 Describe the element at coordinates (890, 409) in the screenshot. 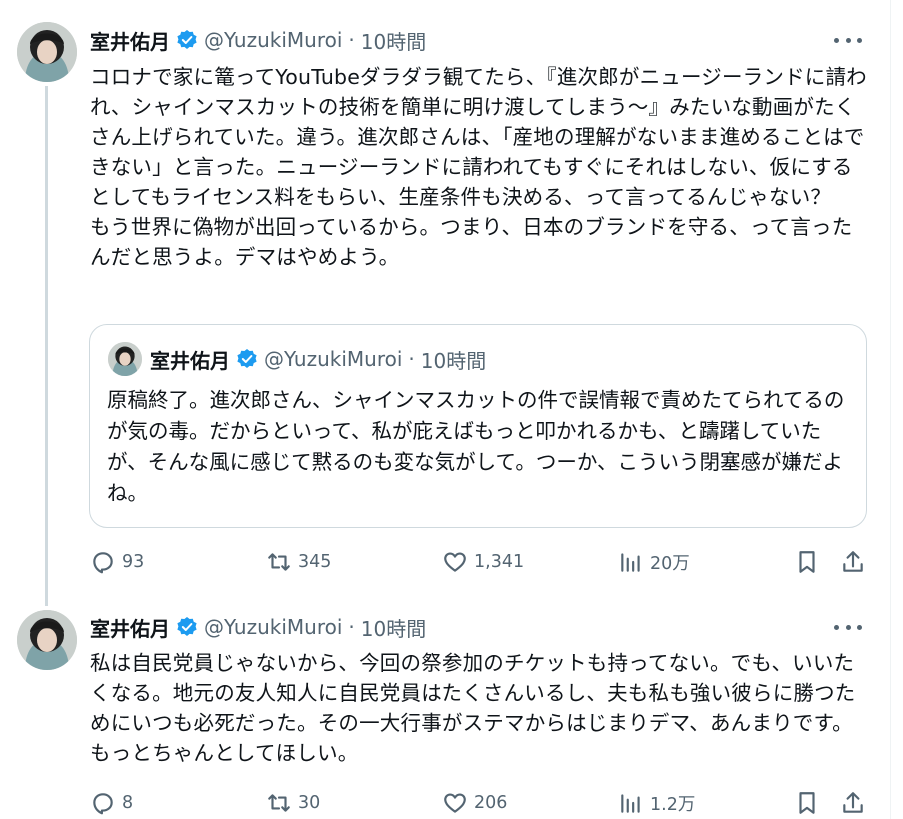

I see `column-border` at that location.